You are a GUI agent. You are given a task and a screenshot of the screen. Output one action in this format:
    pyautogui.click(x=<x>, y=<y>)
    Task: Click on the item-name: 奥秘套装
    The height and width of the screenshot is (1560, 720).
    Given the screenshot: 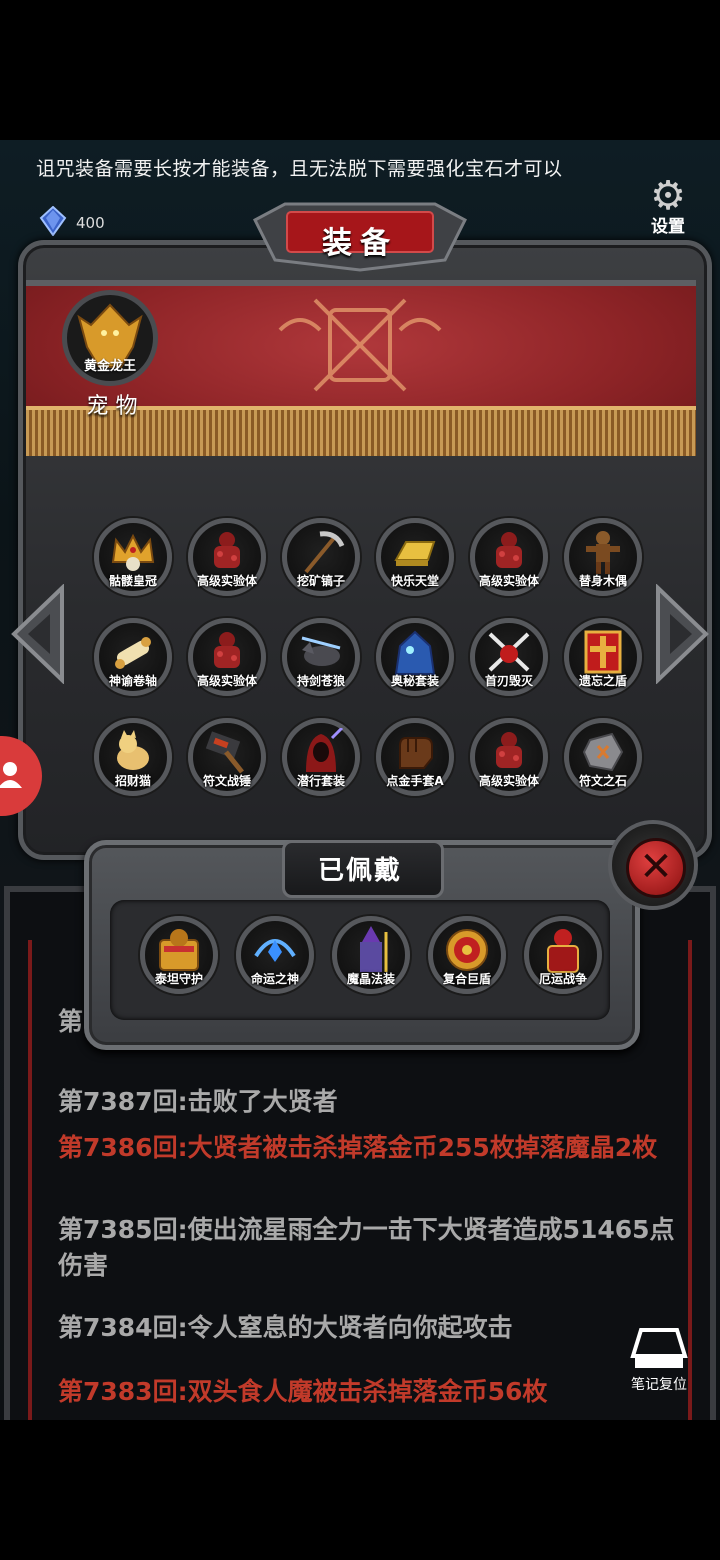 What is the action you would take?
    pyautogui.click(x=414, y=681)
    